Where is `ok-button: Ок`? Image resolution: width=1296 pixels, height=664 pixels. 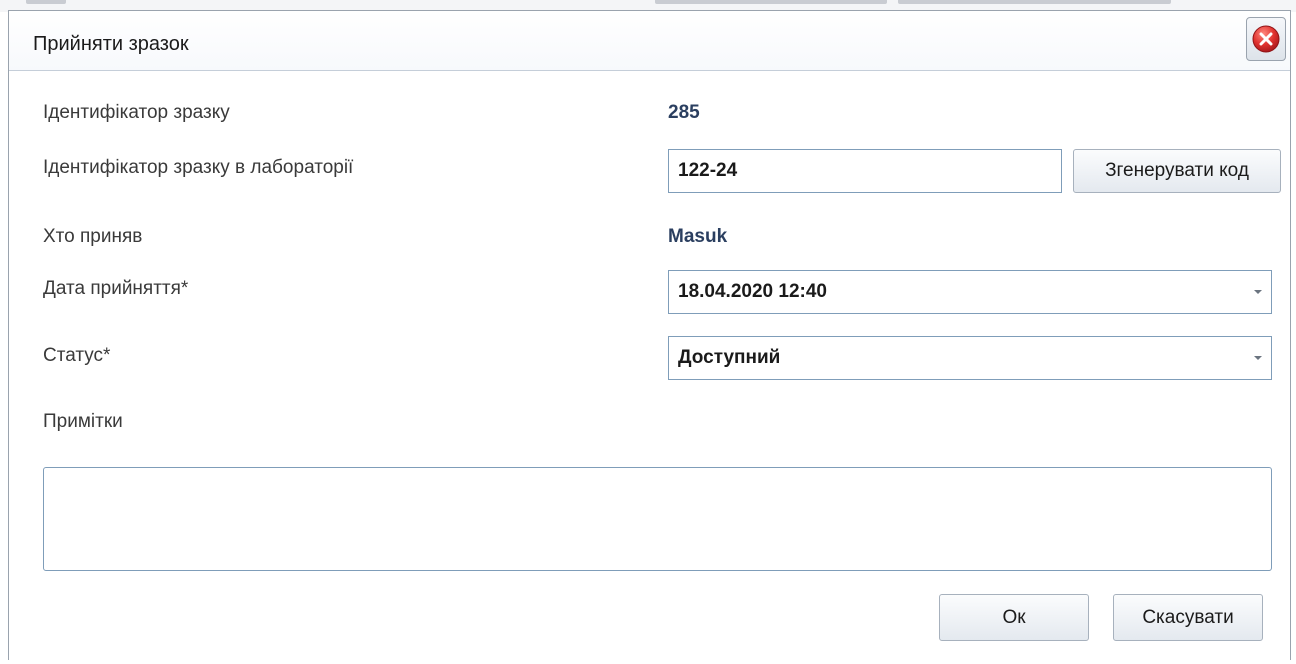 ok-button: Ок is located at coordinates (1014, 617).